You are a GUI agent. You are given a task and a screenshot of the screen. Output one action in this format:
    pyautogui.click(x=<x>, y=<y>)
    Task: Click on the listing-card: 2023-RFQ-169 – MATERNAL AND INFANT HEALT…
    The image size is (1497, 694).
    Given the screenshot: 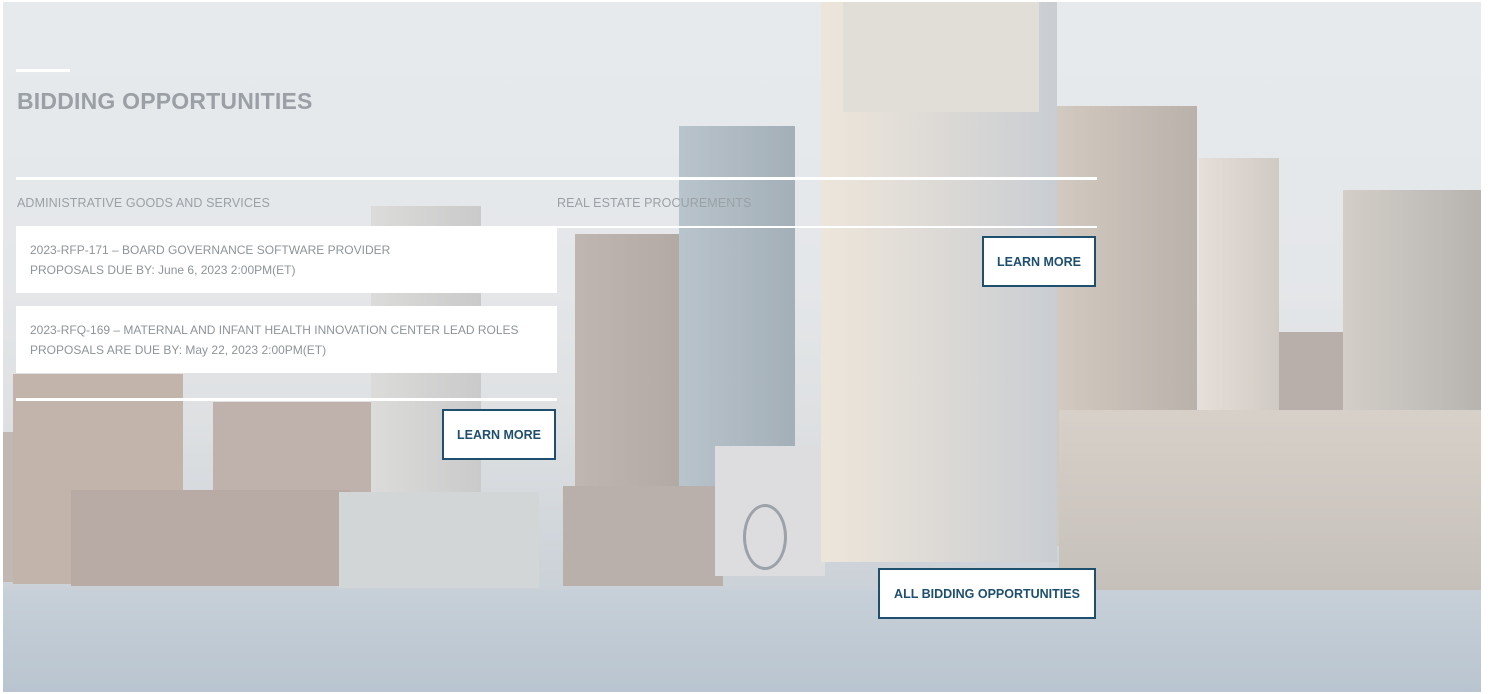 What is the action you would take?
    pyautogui.click(x=286, y=339)
    